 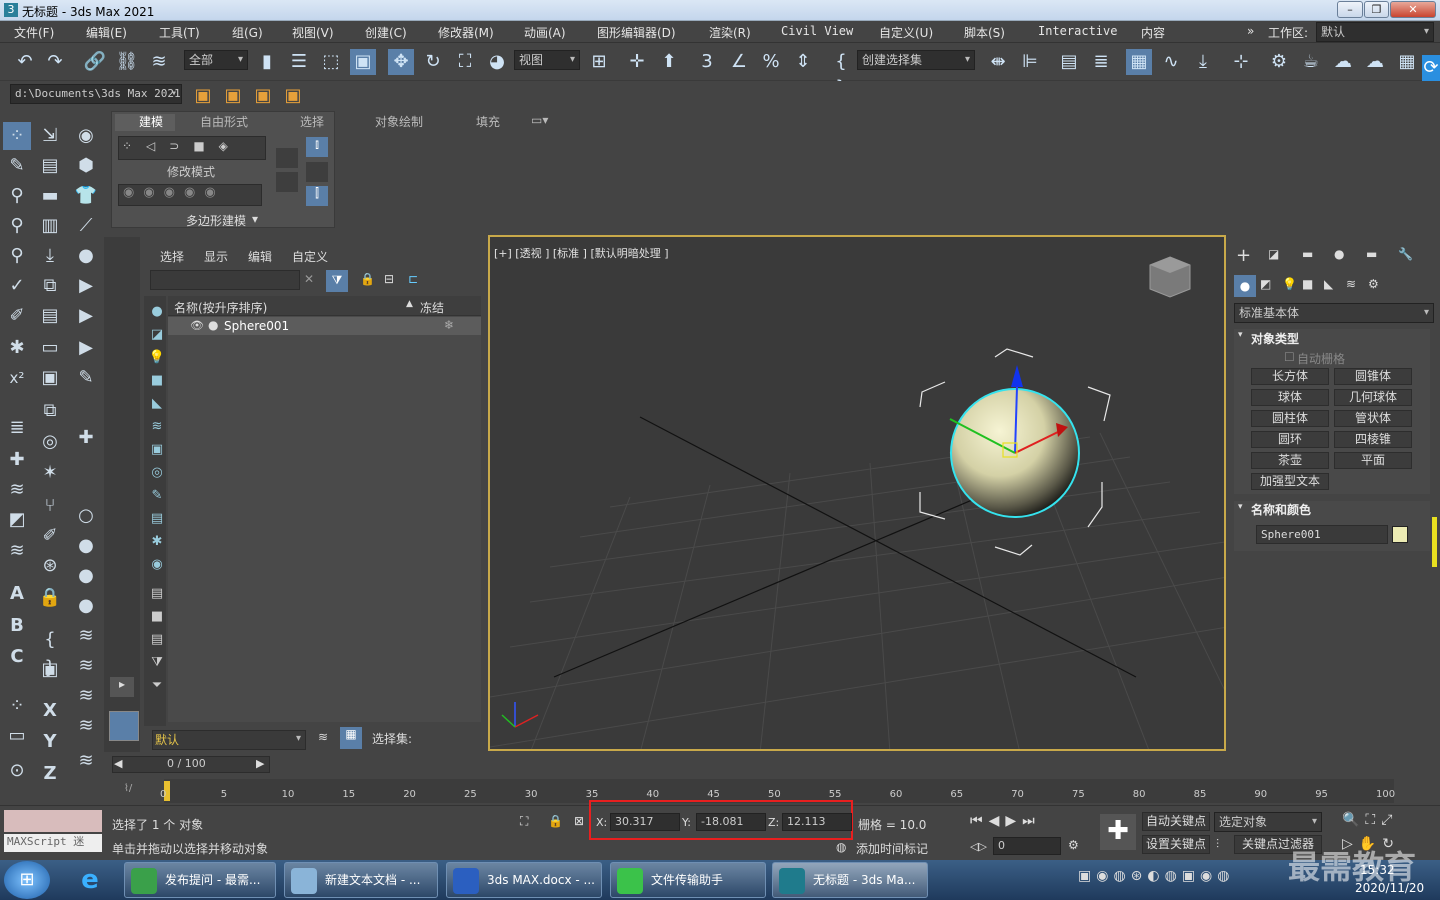 I want to click on material-editor-icon: ⚙, so click(x=1279, y=62).